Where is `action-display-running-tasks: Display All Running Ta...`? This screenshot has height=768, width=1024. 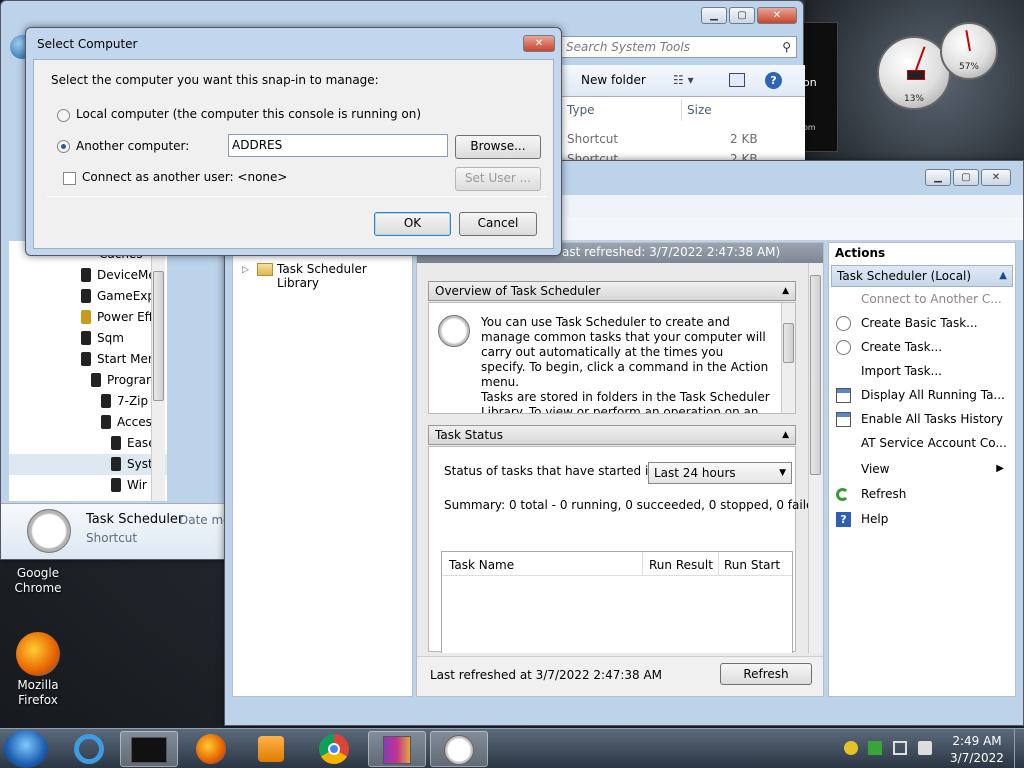
action-display-running-tasks: Display All Running Ta... is located at coordinates (920, 395).